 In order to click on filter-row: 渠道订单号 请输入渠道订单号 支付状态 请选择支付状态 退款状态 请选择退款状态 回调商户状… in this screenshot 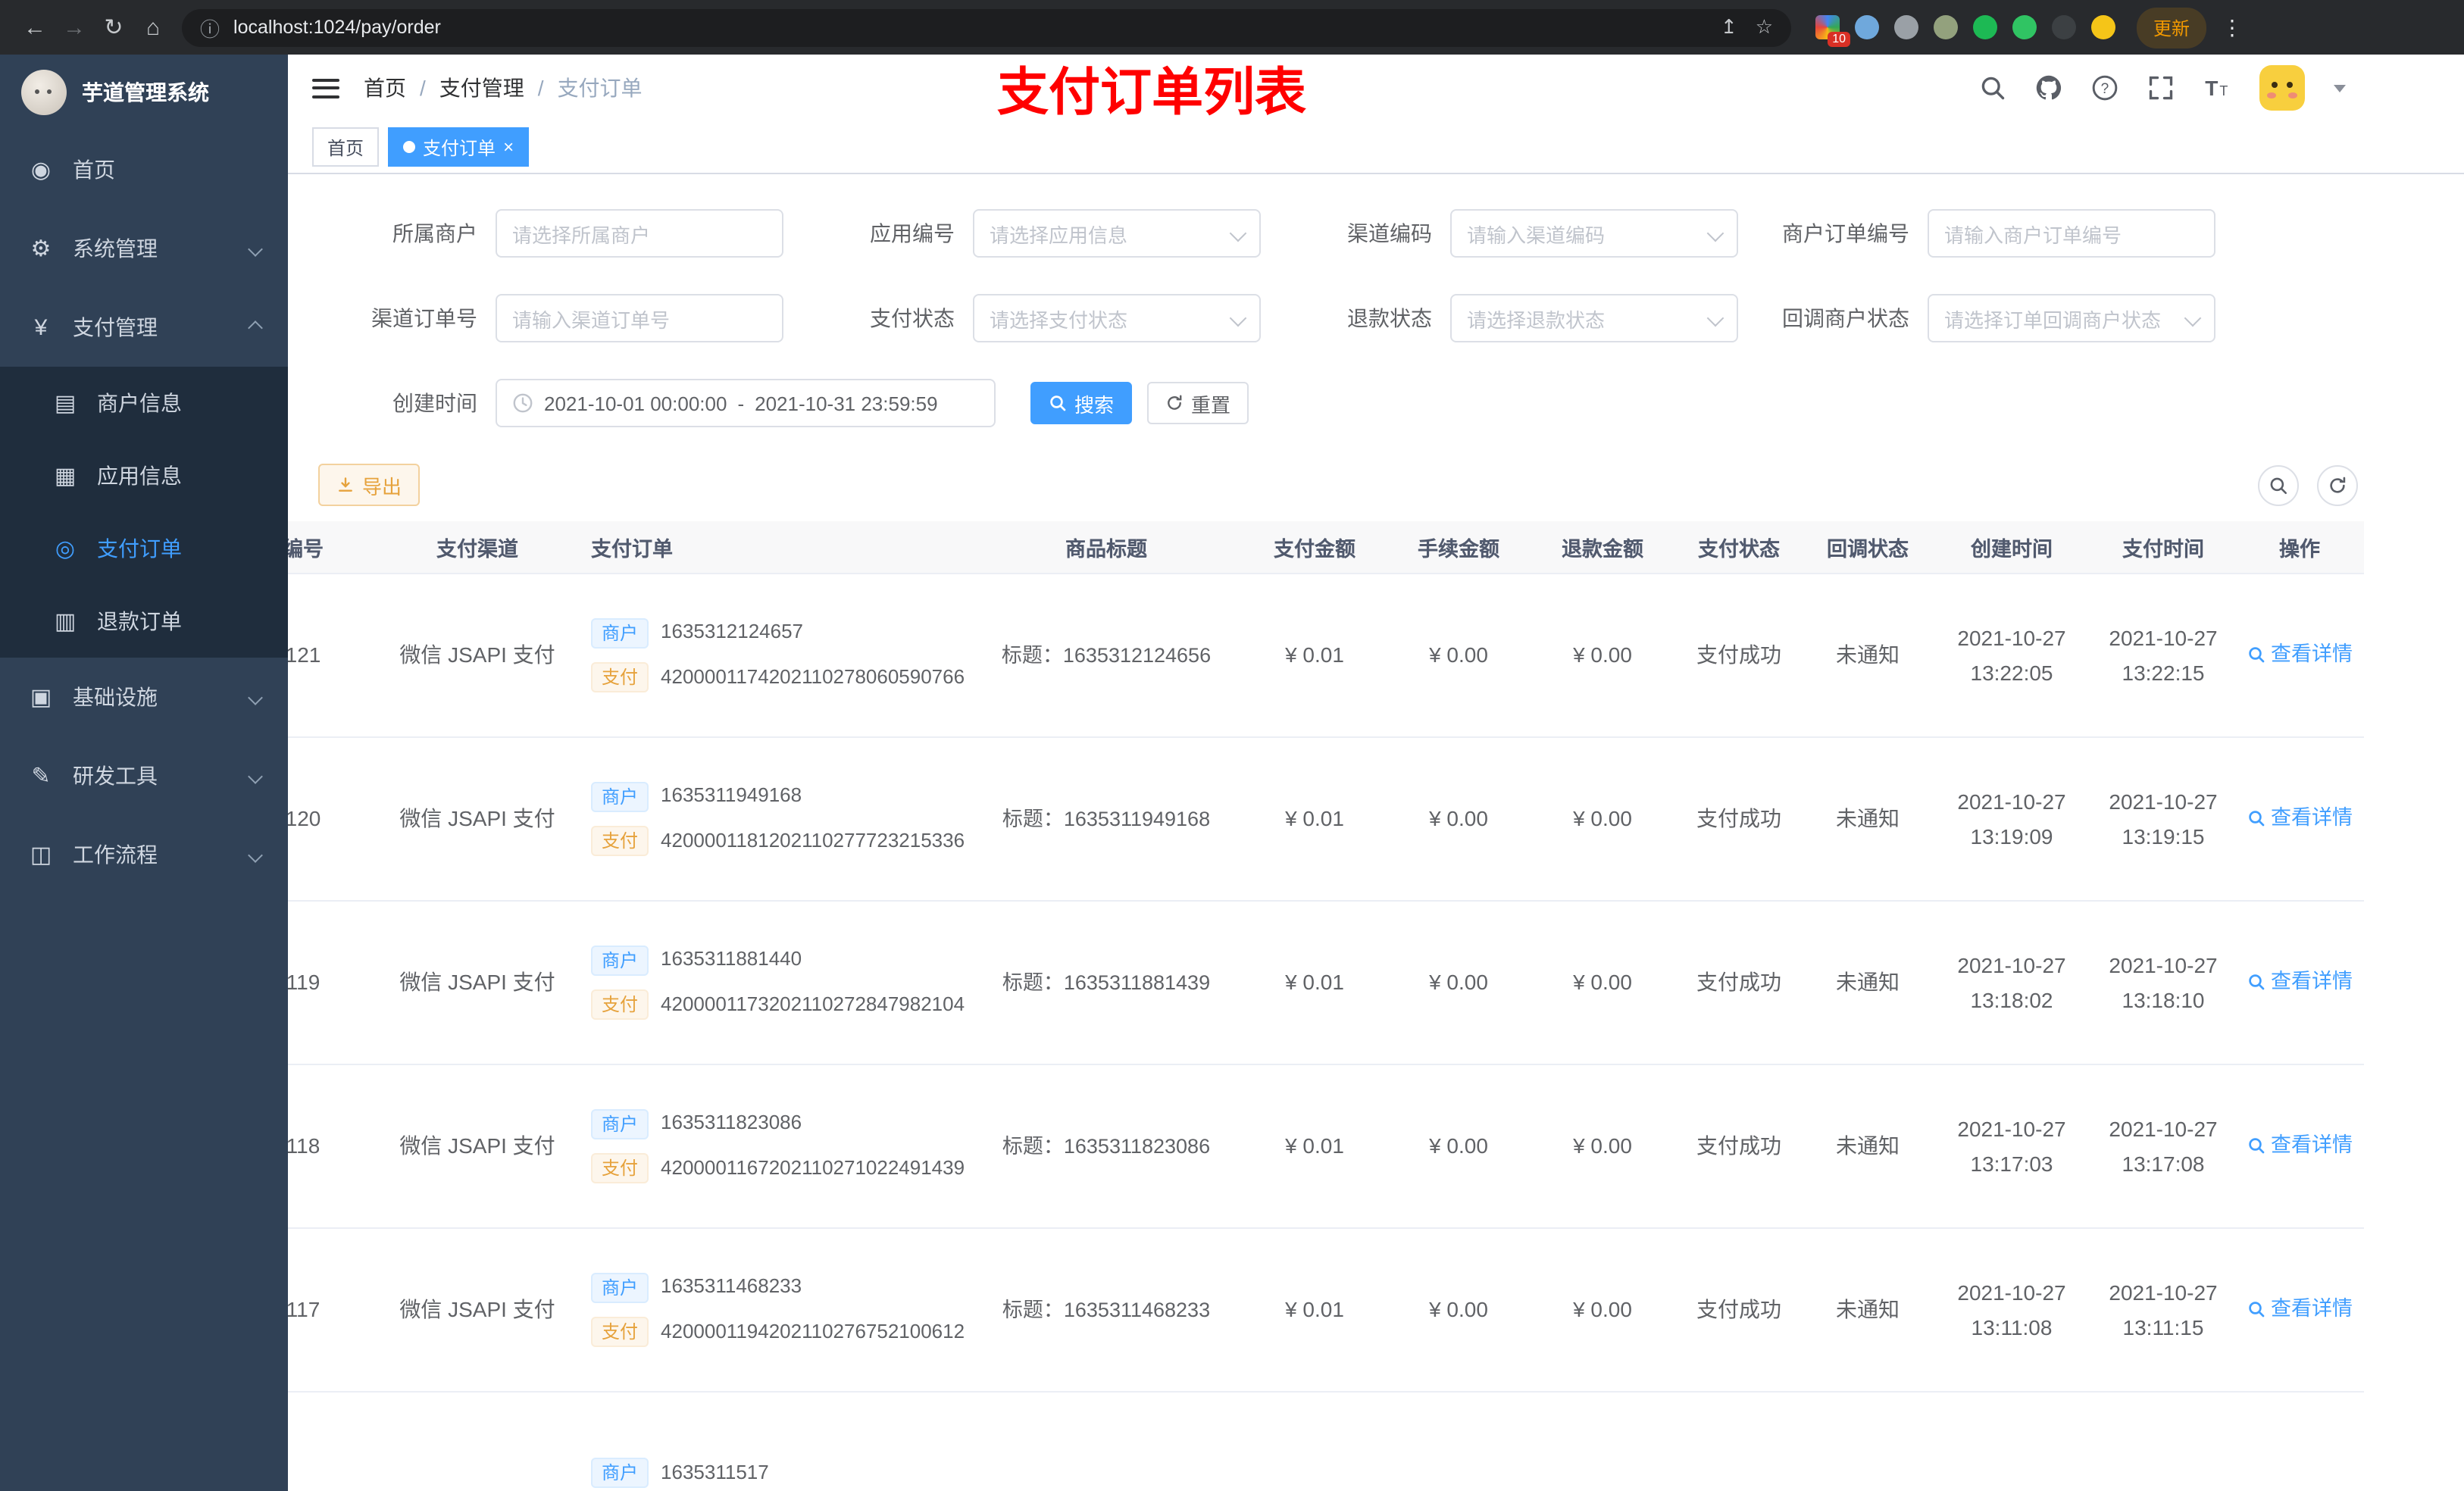, I will do `click(1376, 318)`.